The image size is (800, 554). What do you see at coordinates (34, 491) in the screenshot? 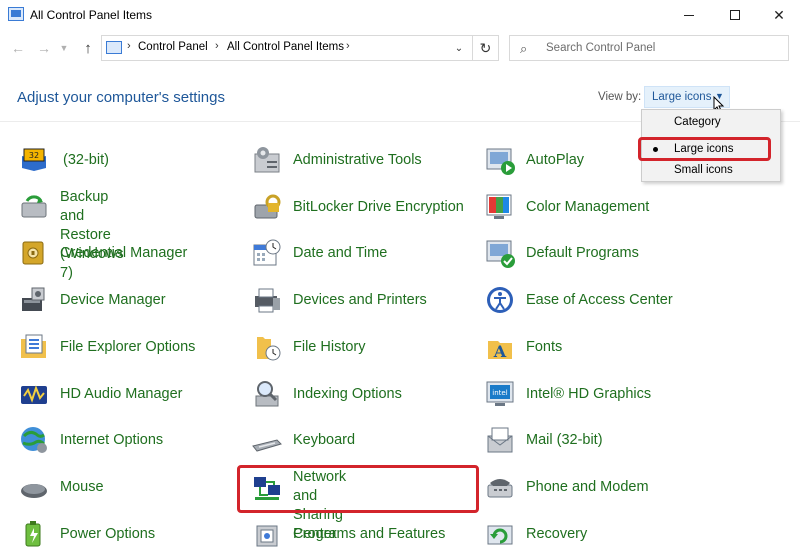
I see `mouse-icon` at bounding box center [34, 491].